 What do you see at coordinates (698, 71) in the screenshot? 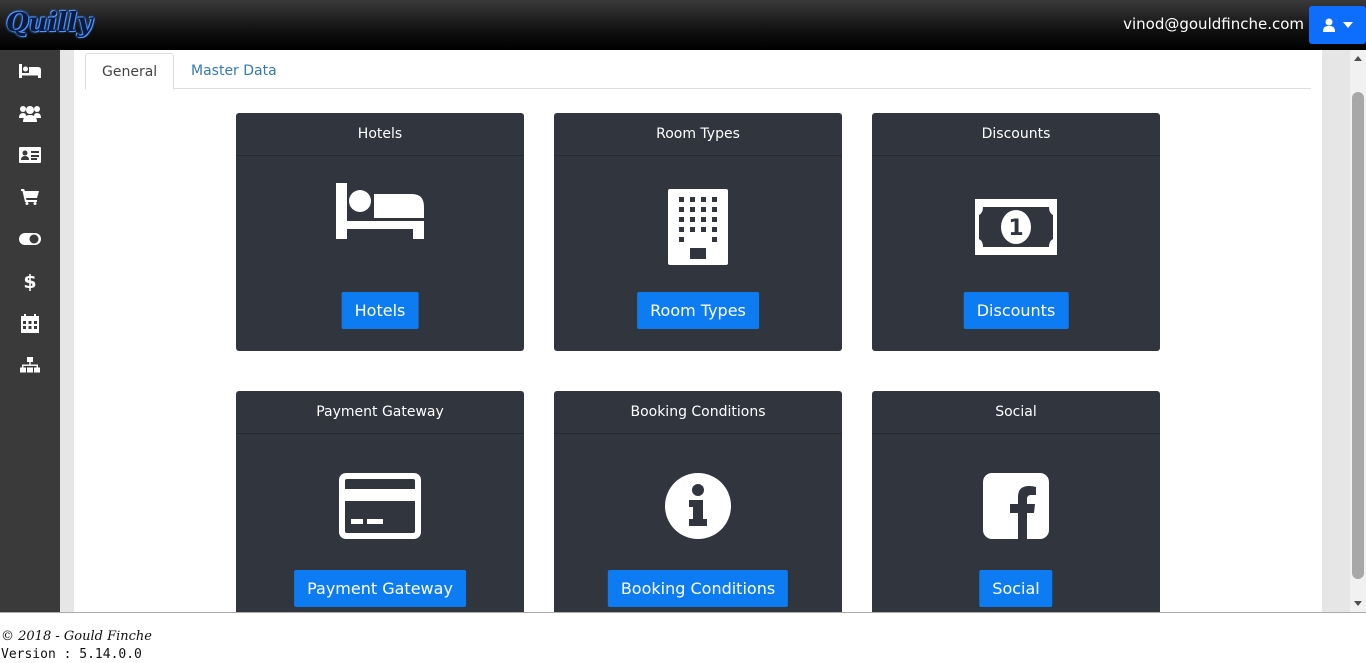
I see `tab-bar: General Master Data` at bounding box center [698, 71].